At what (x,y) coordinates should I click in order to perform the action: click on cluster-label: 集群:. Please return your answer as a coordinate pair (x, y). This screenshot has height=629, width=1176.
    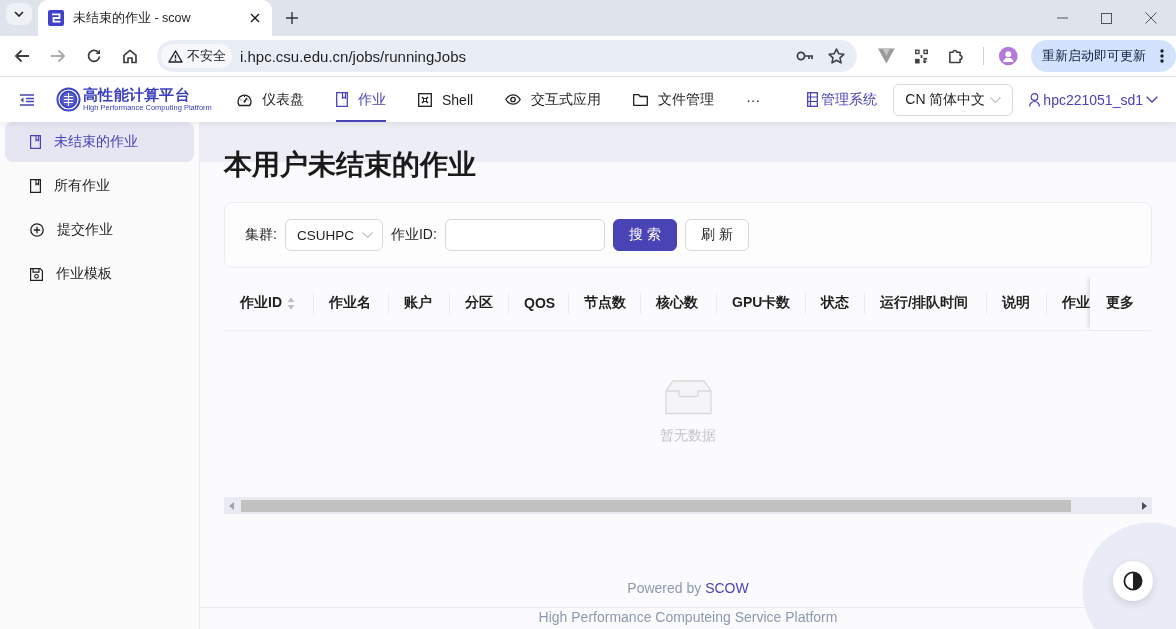
    Looking at the image, I should click on (261, 235).